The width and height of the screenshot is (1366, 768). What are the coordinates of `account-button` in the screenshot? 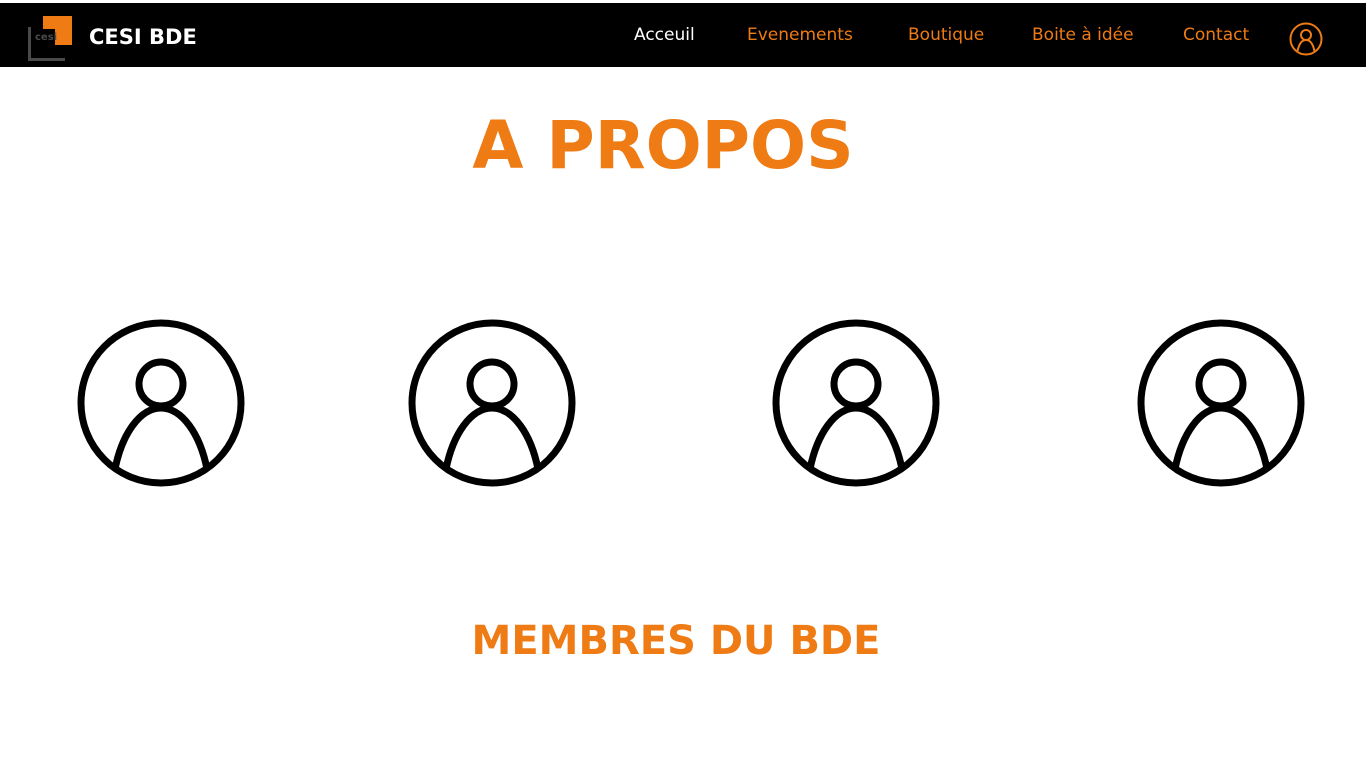 It's located at (1306, 39).